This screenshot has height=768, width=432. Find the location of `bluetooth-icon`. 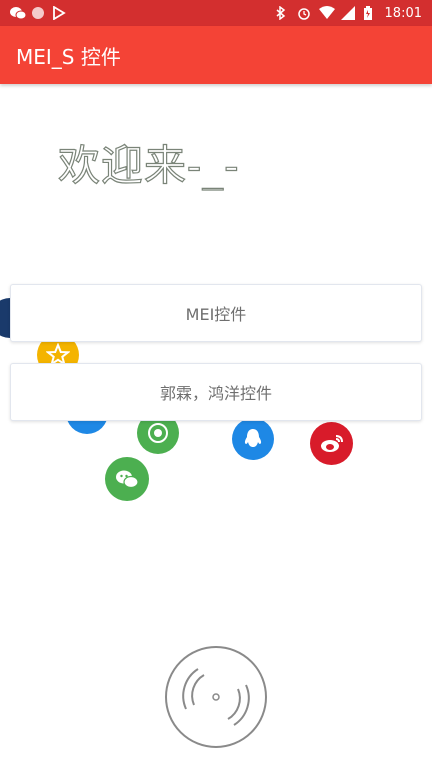

bluetooth-icon is located at coordinates (282, 13).